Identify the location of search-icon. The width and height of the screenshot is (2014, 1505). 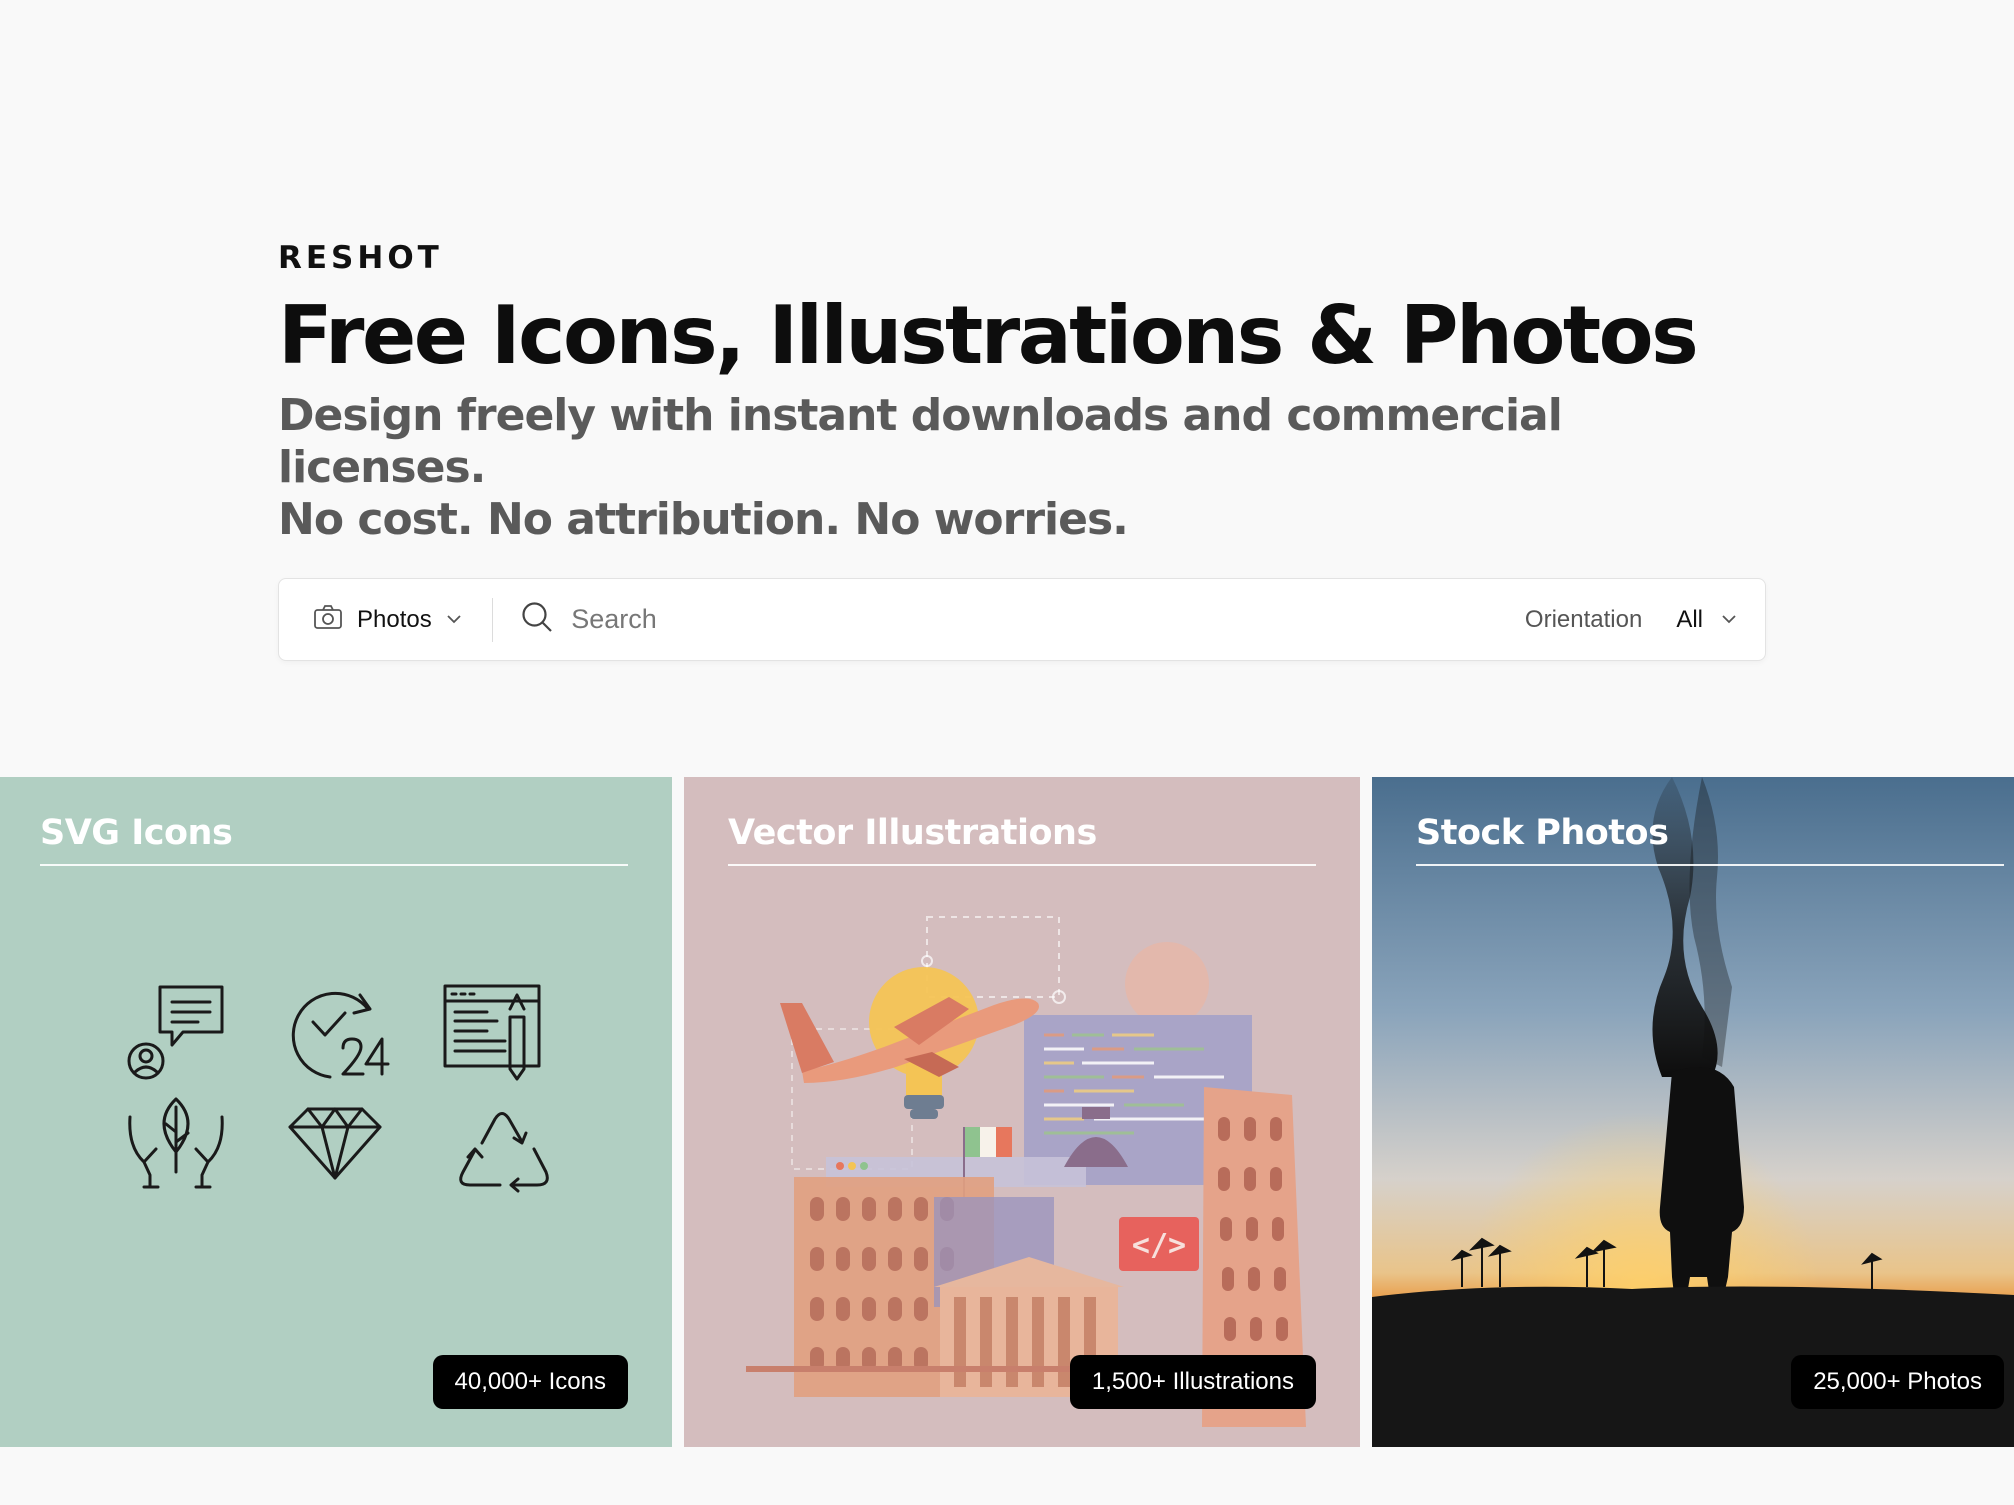
(537, 619).